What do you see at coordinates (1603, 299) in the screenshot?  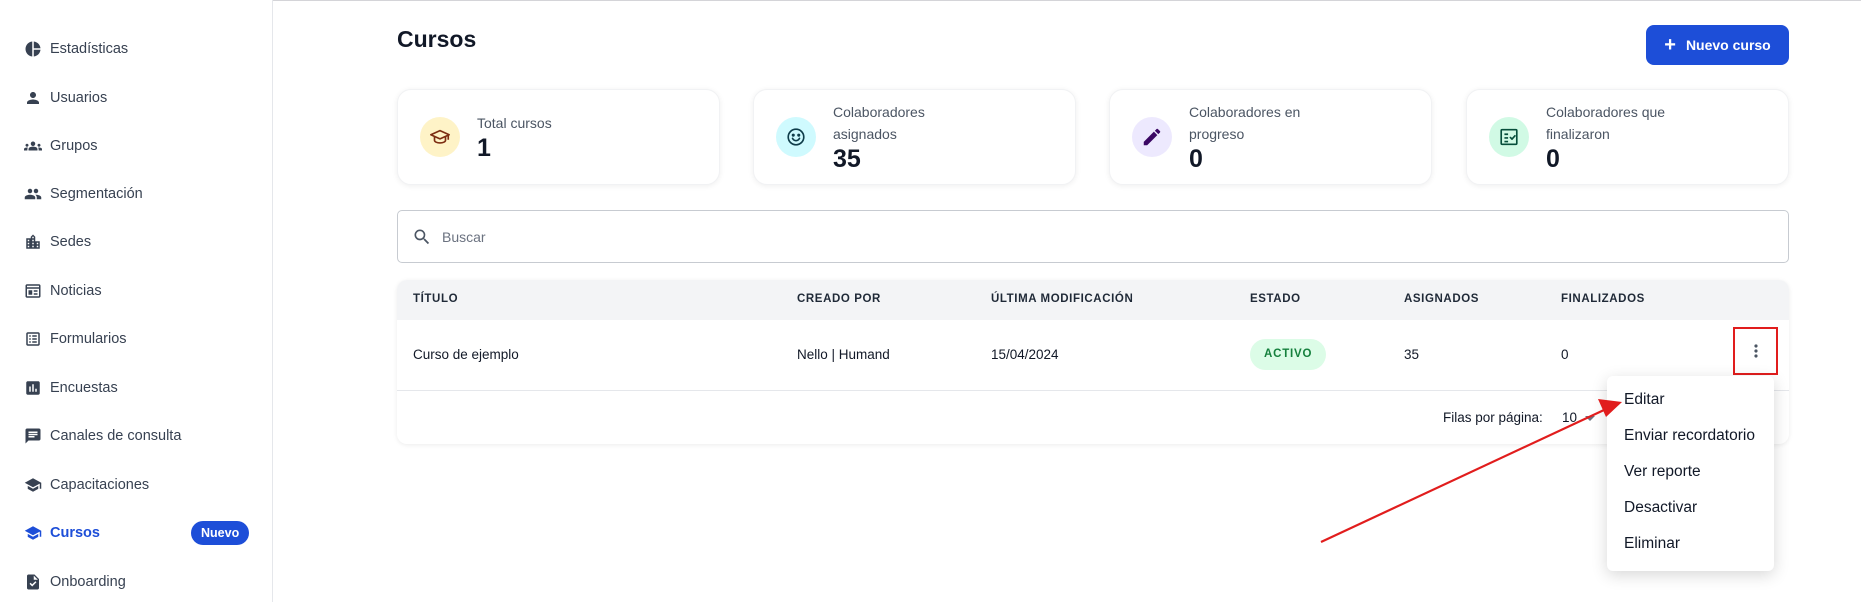 I see `column-header-finalizados: FINALIZADOS` at bounding box center [1603, 299].